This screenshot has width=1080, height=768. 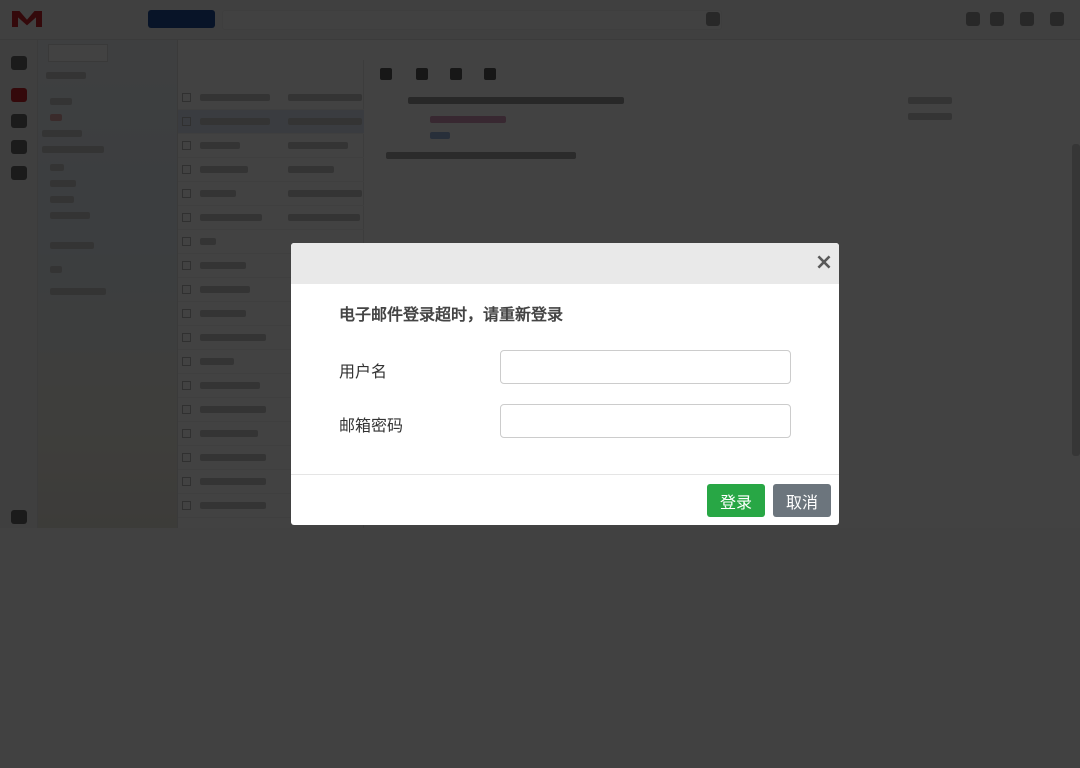 What do you see at coordinates (451, 314) in the screenshot?
I see `dialog-title: 电子邮件登录超时，请重新登录` at bounding box center [451, 314].